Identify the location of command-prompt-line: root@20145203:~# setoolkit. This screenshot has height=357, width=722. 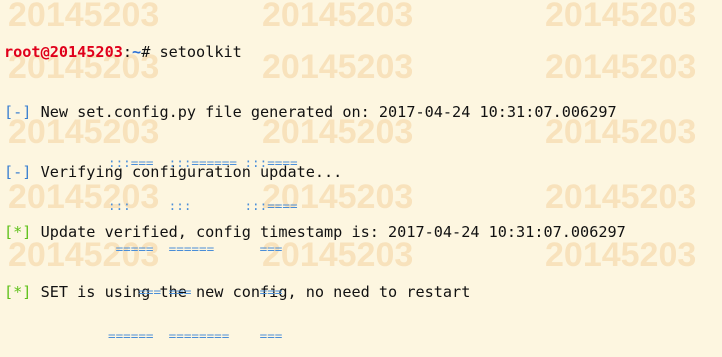
(363, 52).